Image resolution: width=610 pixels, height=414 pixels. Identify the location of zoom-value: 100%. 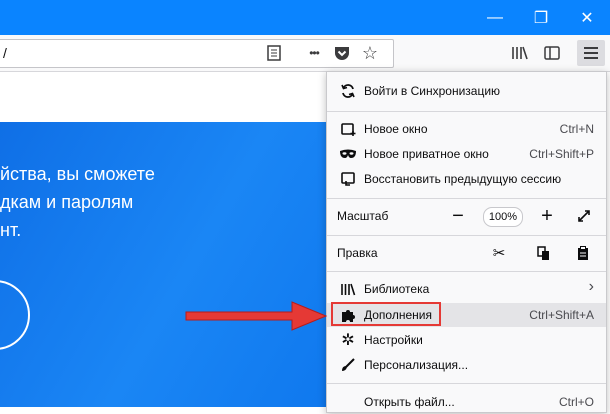
(503, 217).